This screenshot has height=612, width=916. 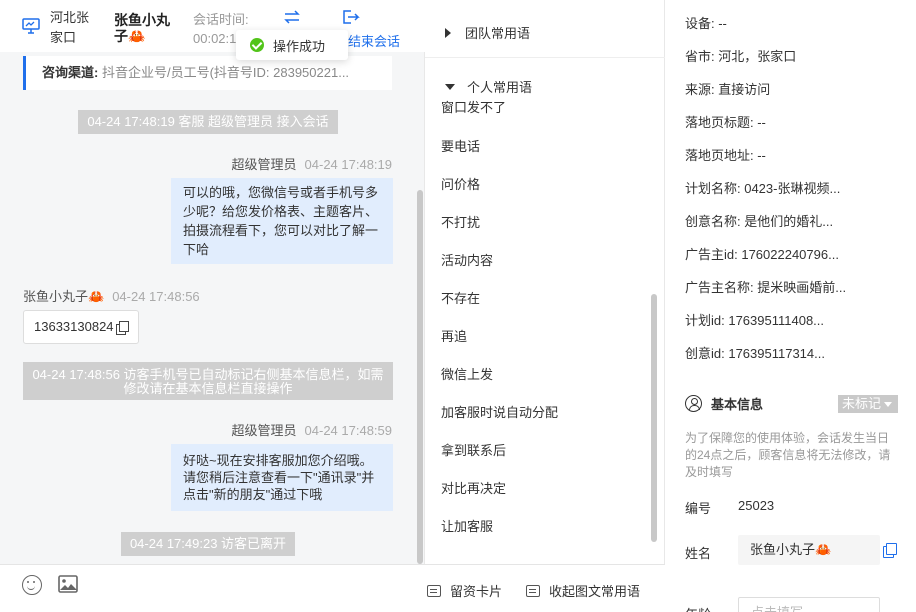 I want to click on phrase-item: 不打扰, so click(x=460, y=221).